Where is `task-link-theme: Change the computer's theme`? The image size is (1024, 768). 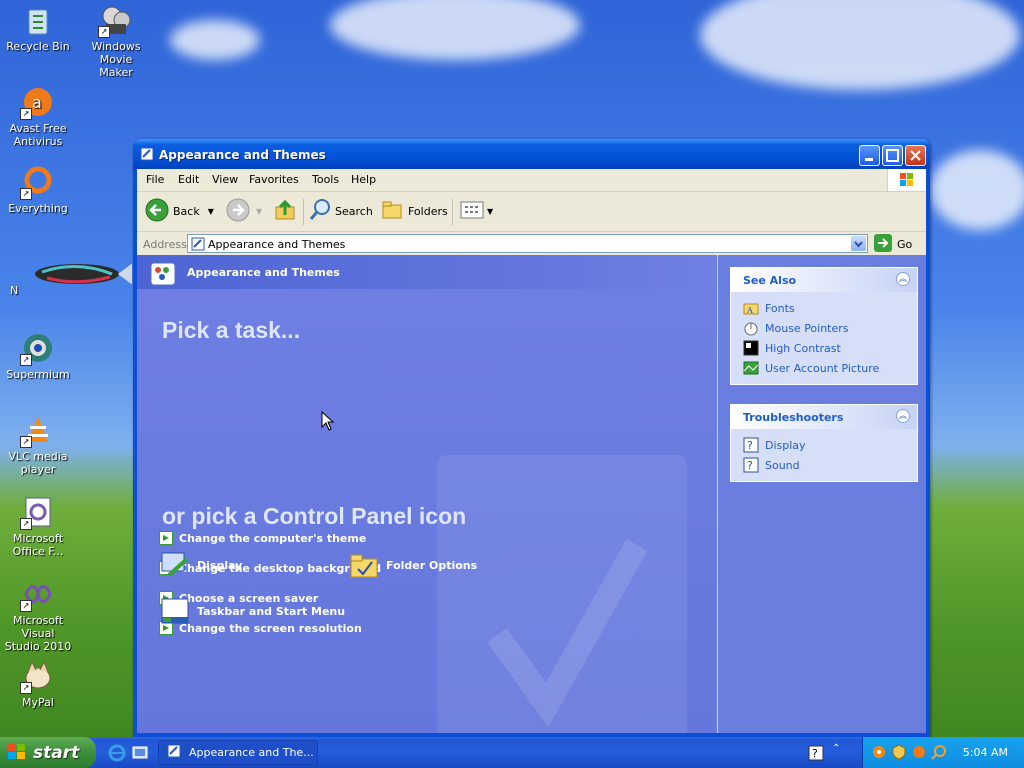 task-link-theme: Change the computer's theme is located at coordinates (262, 538).